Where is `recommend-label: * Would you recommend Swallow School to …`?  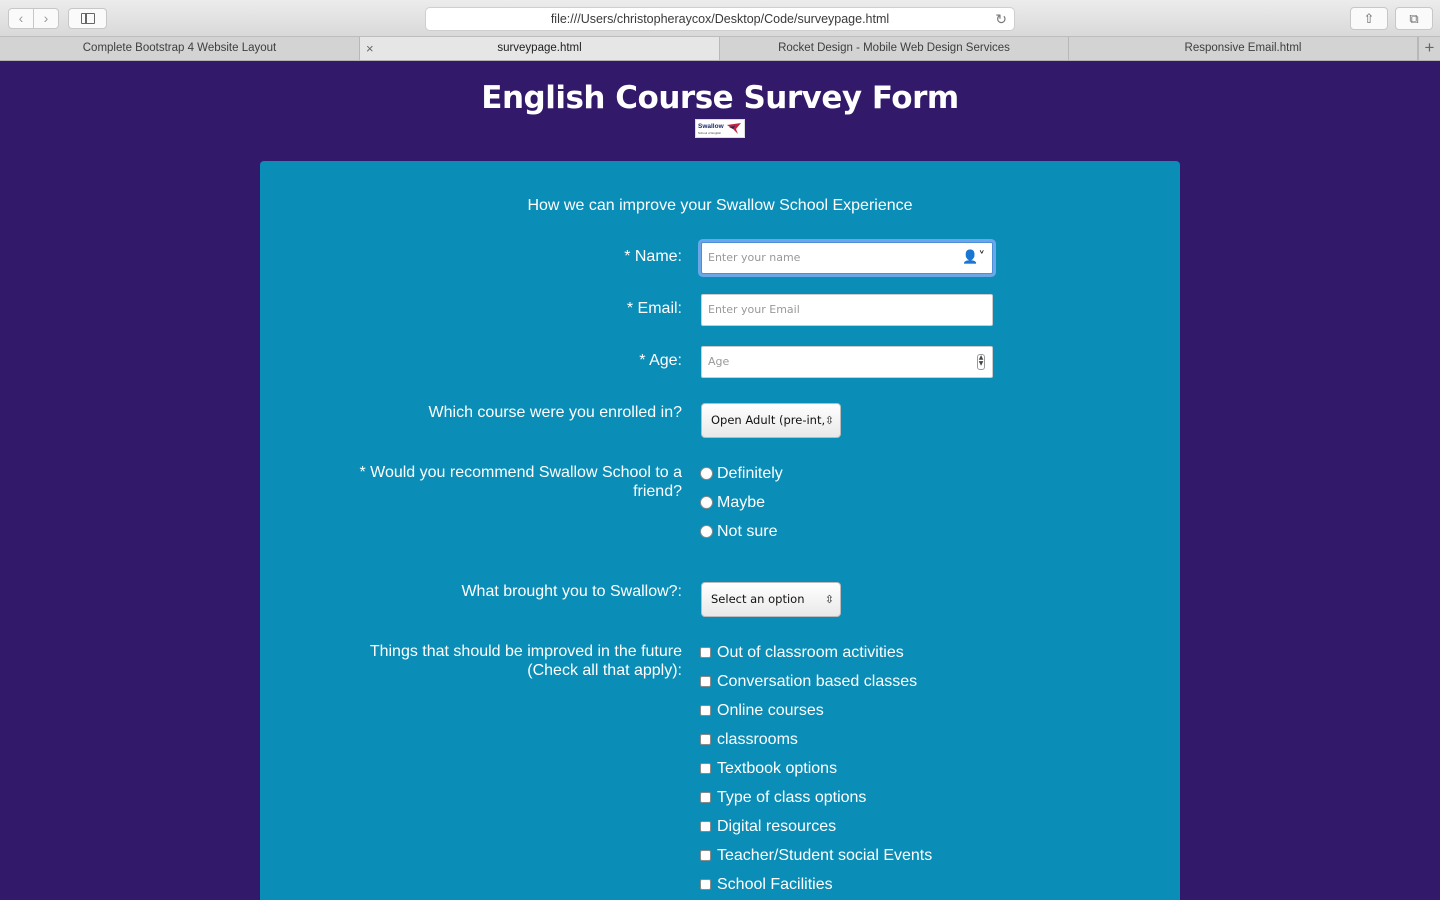 recommend-label: * Would you recommend Swallow School to … is located at coordinates (520, 482).